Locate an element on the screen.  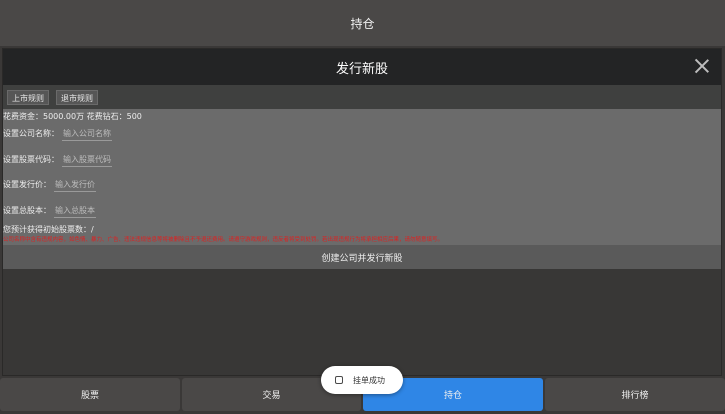
page-title: 持仓 is located at coordinates (362, 23).